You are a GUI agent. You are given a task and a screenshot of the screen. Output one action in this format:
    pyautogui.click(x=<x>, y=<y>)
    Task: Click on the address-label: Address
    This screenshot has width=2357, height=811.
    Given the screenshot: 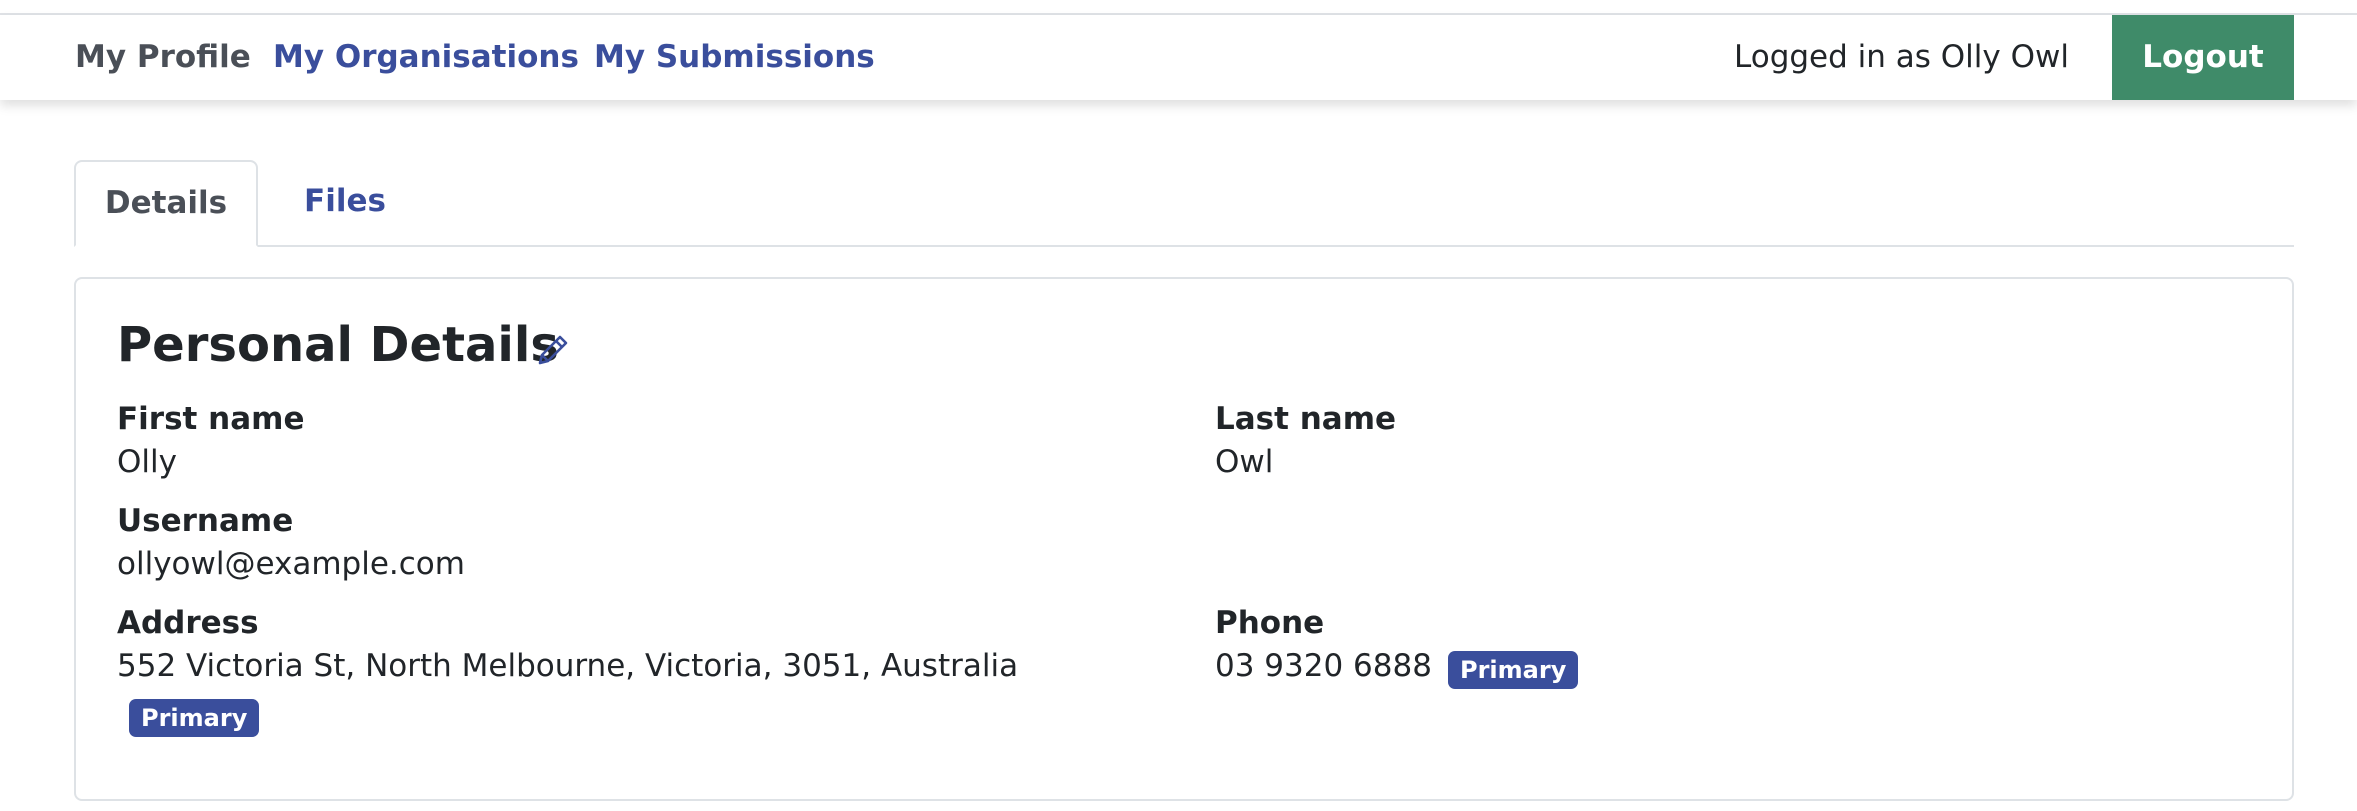 What is the action you would take?
    pyautogui.click(x=188, y=623)
    